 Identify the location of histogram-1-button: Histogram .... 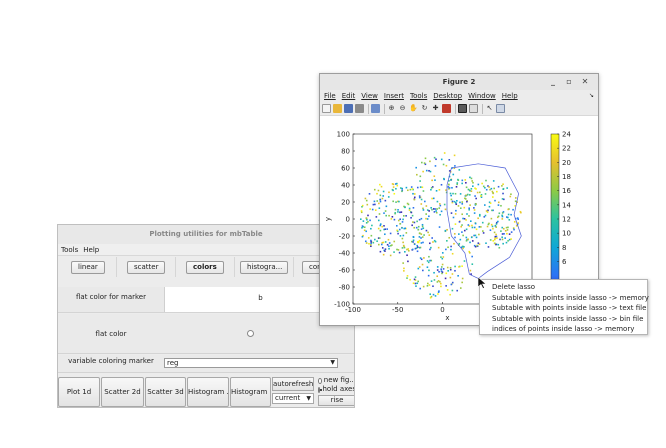
(208, 392).